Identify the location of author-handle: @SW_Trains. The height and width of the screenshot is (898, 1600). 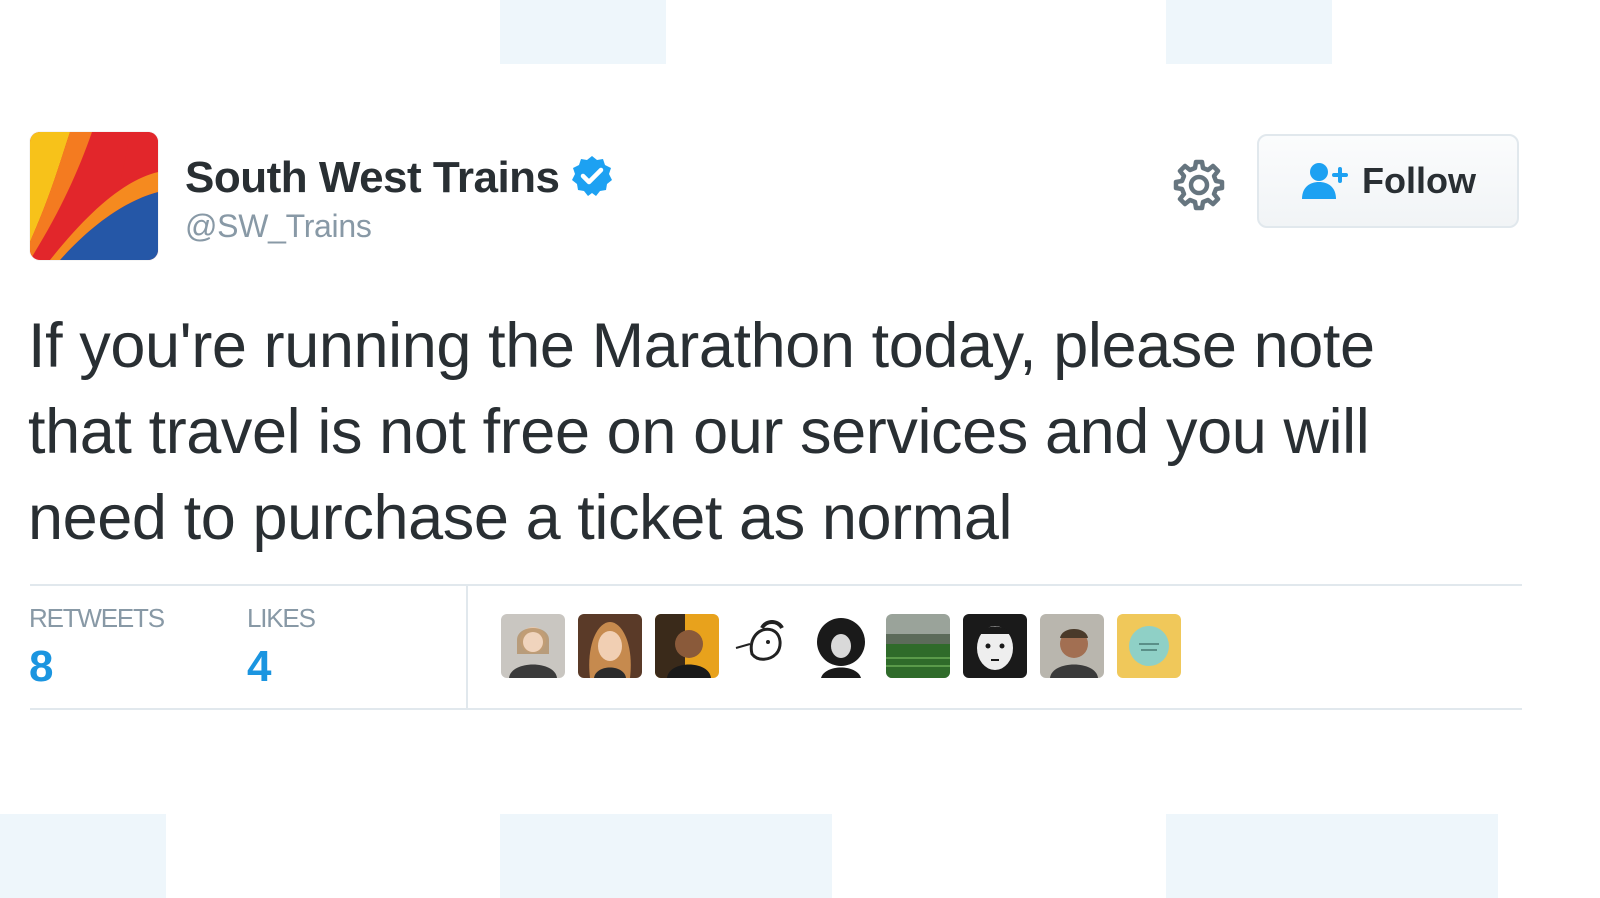
(399, 226).